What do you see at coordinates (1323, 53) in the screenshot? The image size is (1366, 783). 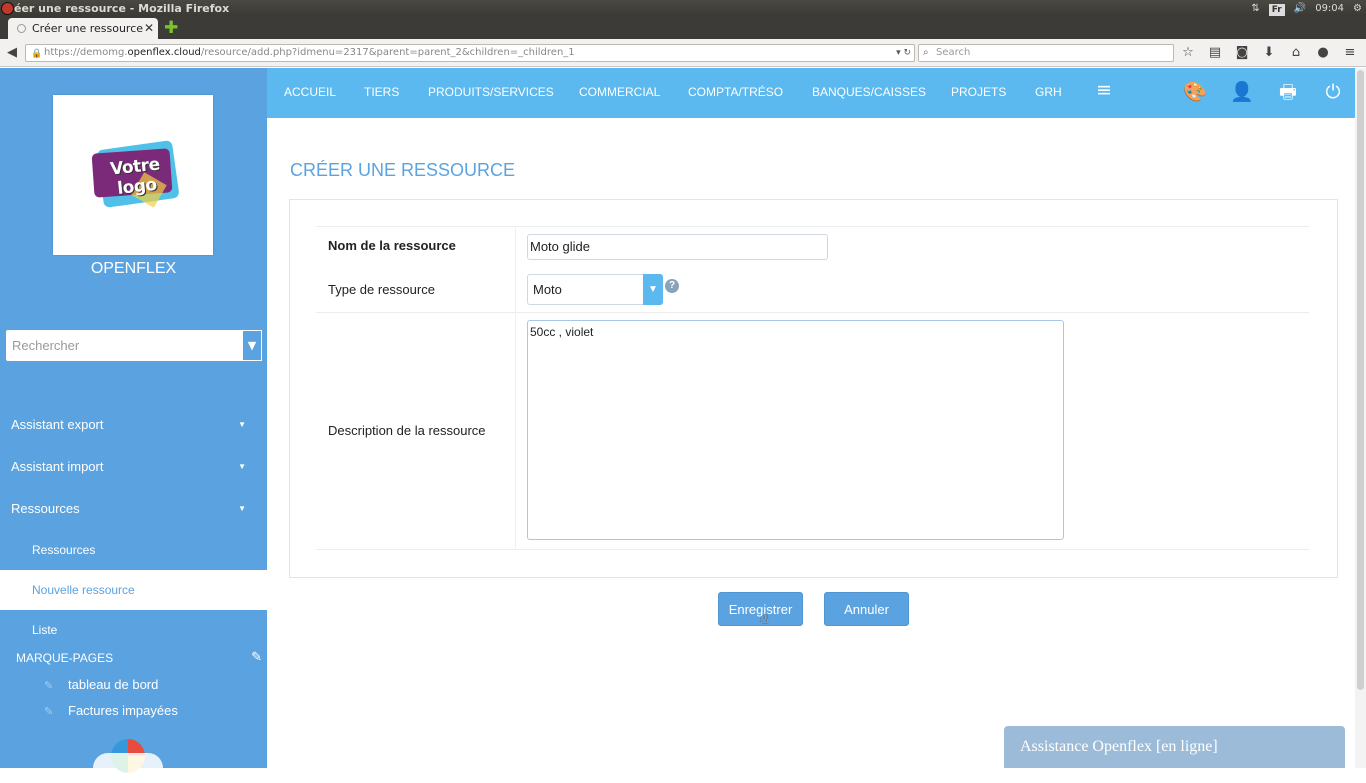 I see `chat-icon: ●` at bounding box center [1323, 53].